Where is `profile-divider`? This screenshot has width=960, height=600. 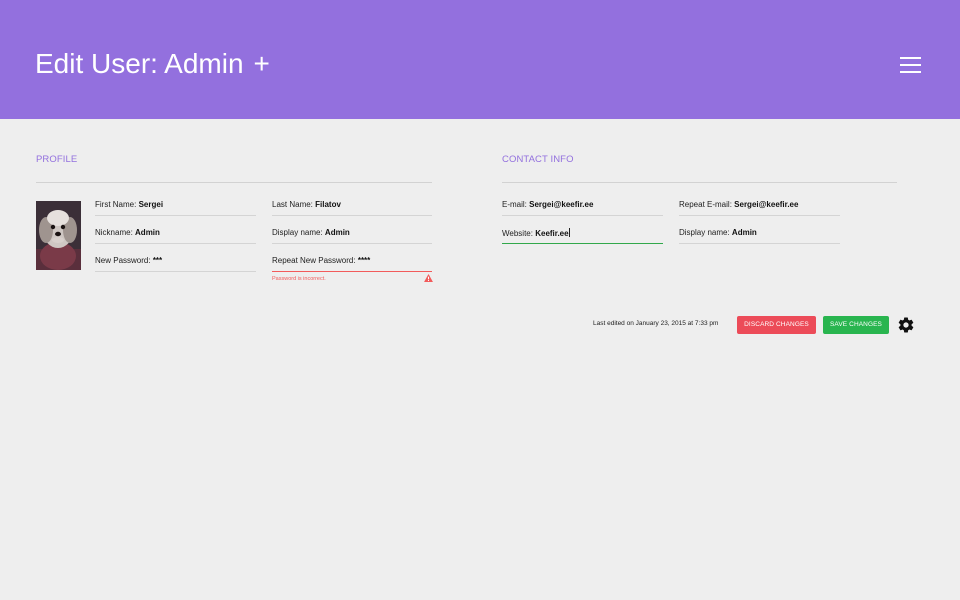 profile-divider is located at coordinates (234, 182).